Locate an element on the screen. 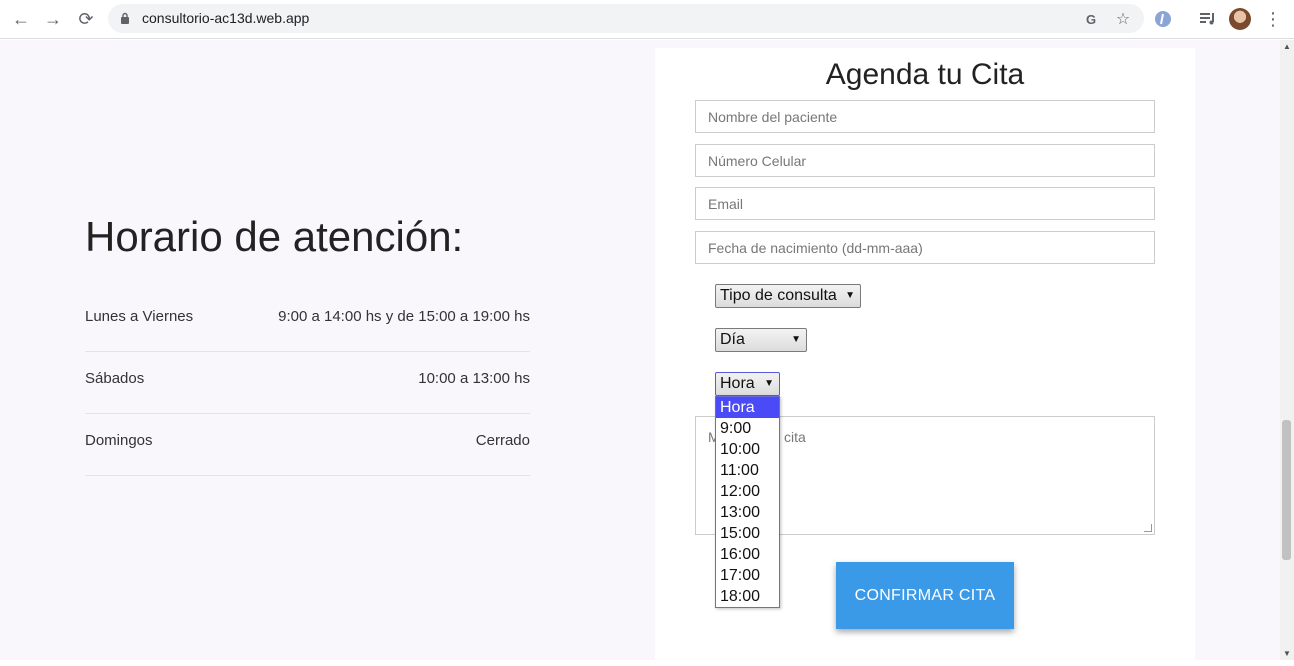 The width and height of the screenshot is (1294, 666). birthdate-input is located at coordinates (925, 247).